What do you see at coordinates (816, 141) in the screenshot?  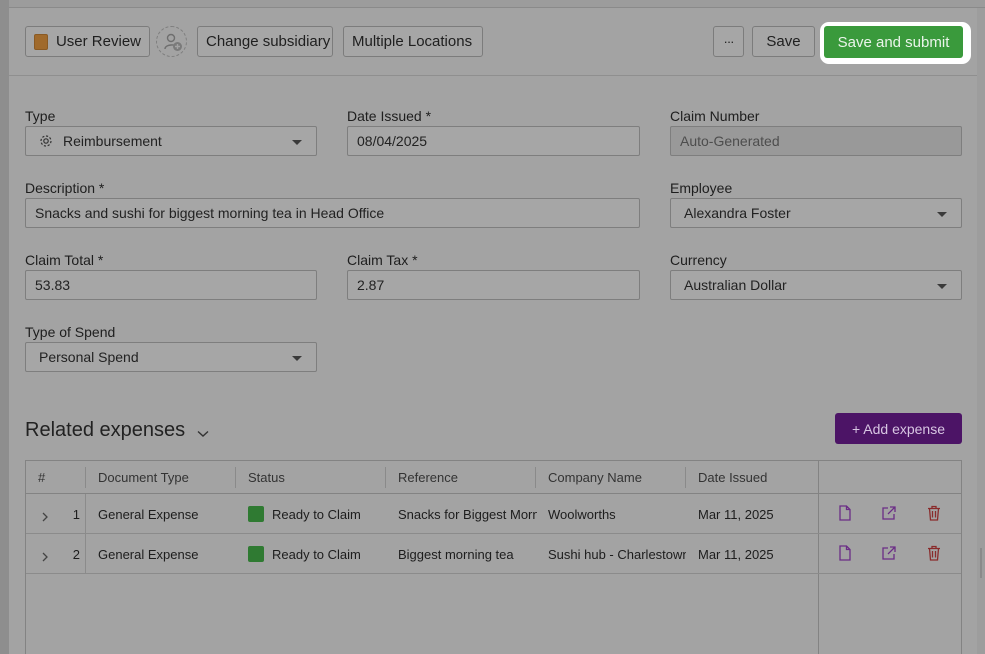 I see `claim-number-field: Auto-Generated` at bounding box center [816, 141].